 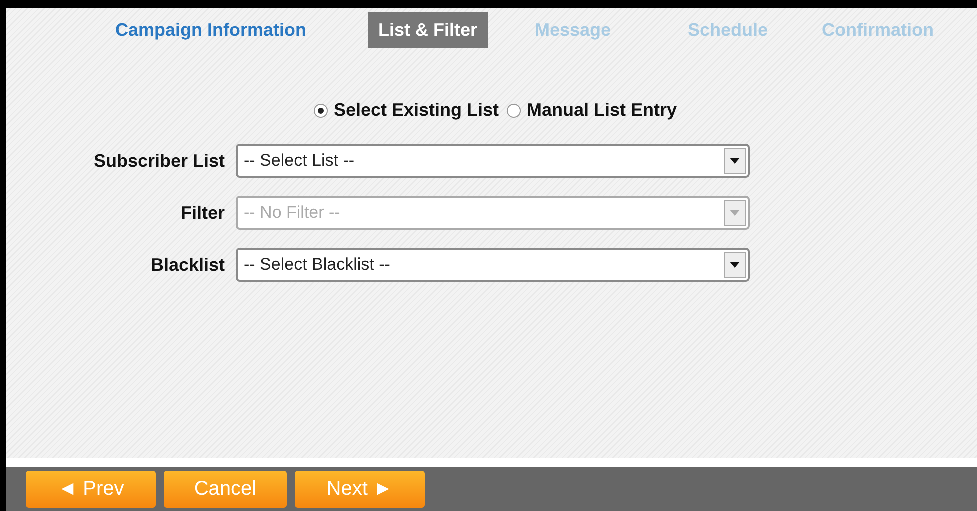 I want to click on radio-option: Select Existing List, so click(x=407, y=110).